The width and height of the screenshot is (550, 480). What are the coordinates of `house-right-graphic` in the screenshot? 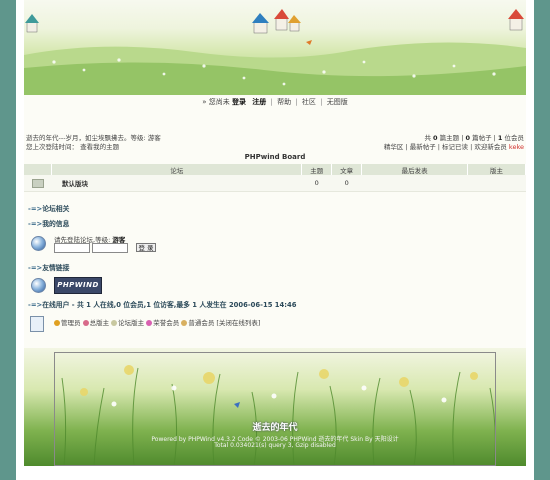 It's located at (516, 20).